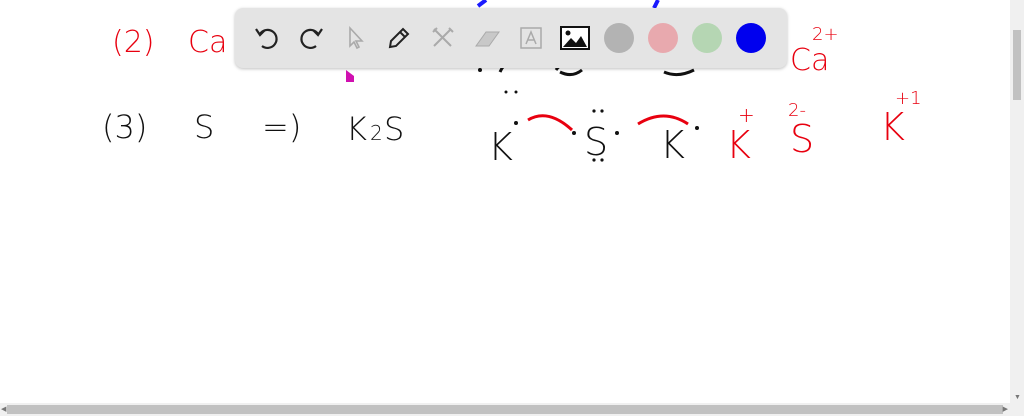 The width and height of the screenshot is (1024, 416). What do you see at coordinates (751, 38) in the screenshot?
I see `color-blue-swatch` at bounding box center [751, 38].